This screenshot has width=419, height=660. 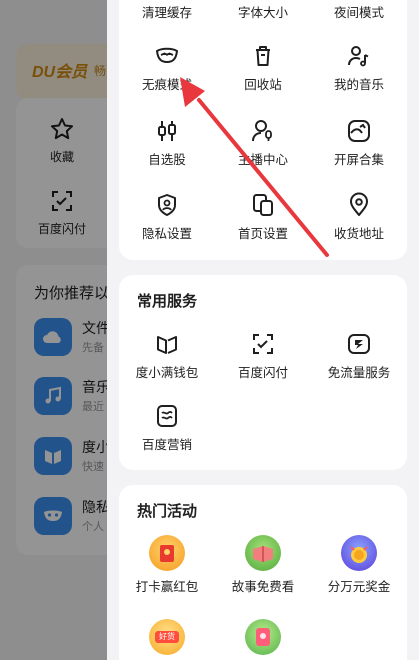 I want to click on baidu-marketing-item: 百度营销, so click(x=167, y=428).